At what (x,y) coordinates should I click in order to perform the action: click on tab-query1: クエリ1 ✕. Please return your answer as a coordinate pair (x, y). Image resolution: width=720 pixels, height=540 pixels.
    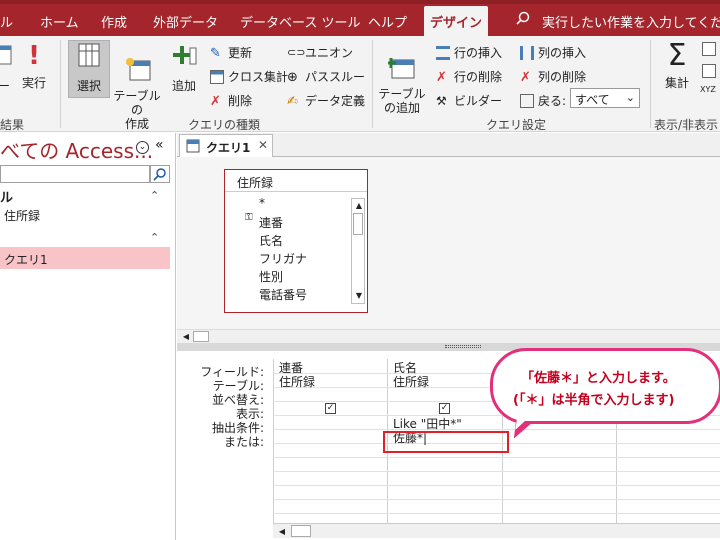
    Looking at the image, I should click on (226, 145).